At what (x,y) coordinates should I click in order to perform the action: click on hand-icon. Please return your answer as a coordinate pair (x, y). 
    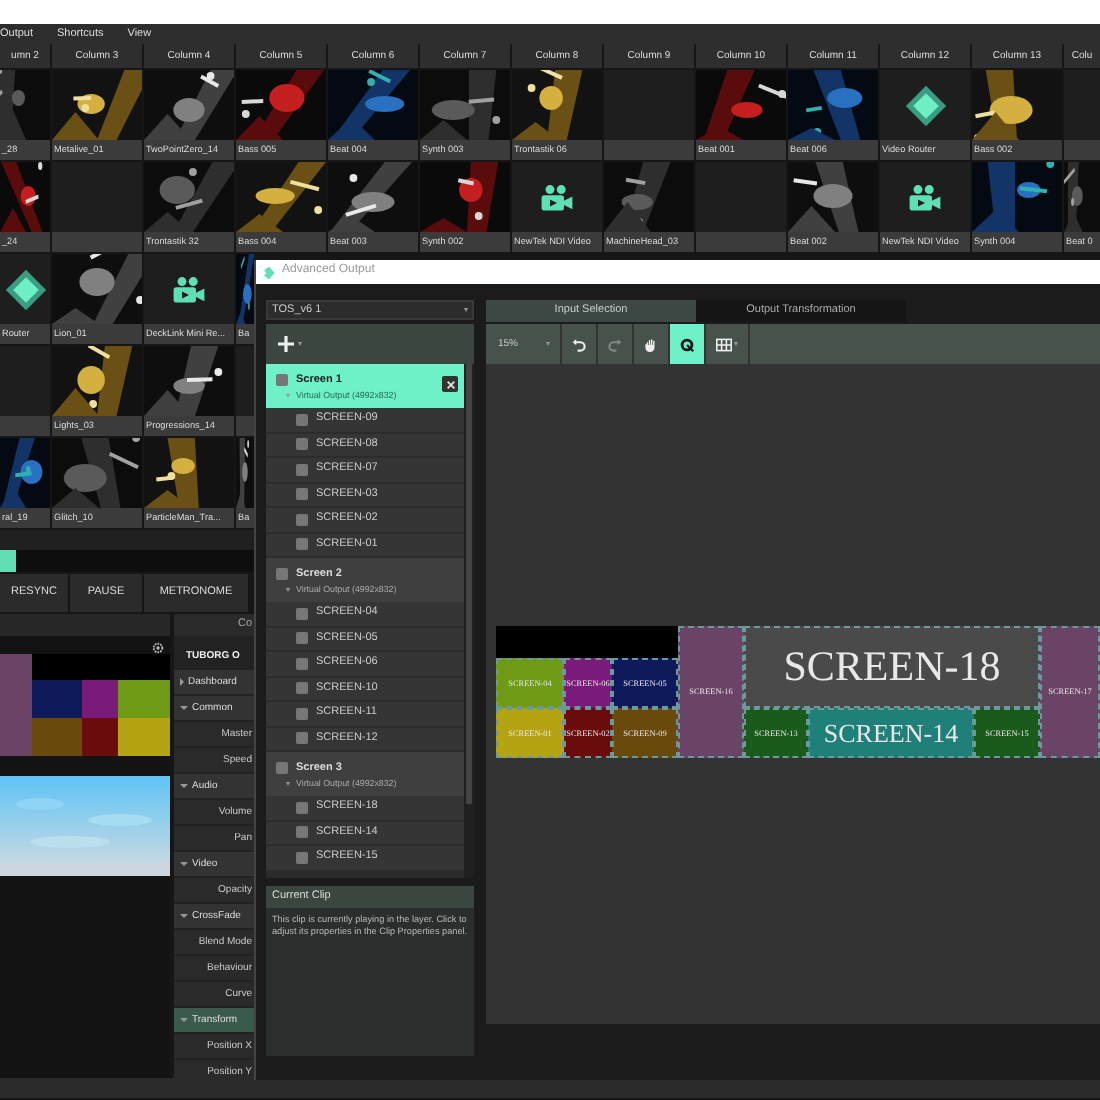
    Looking at the image, I should click on (651, 344).